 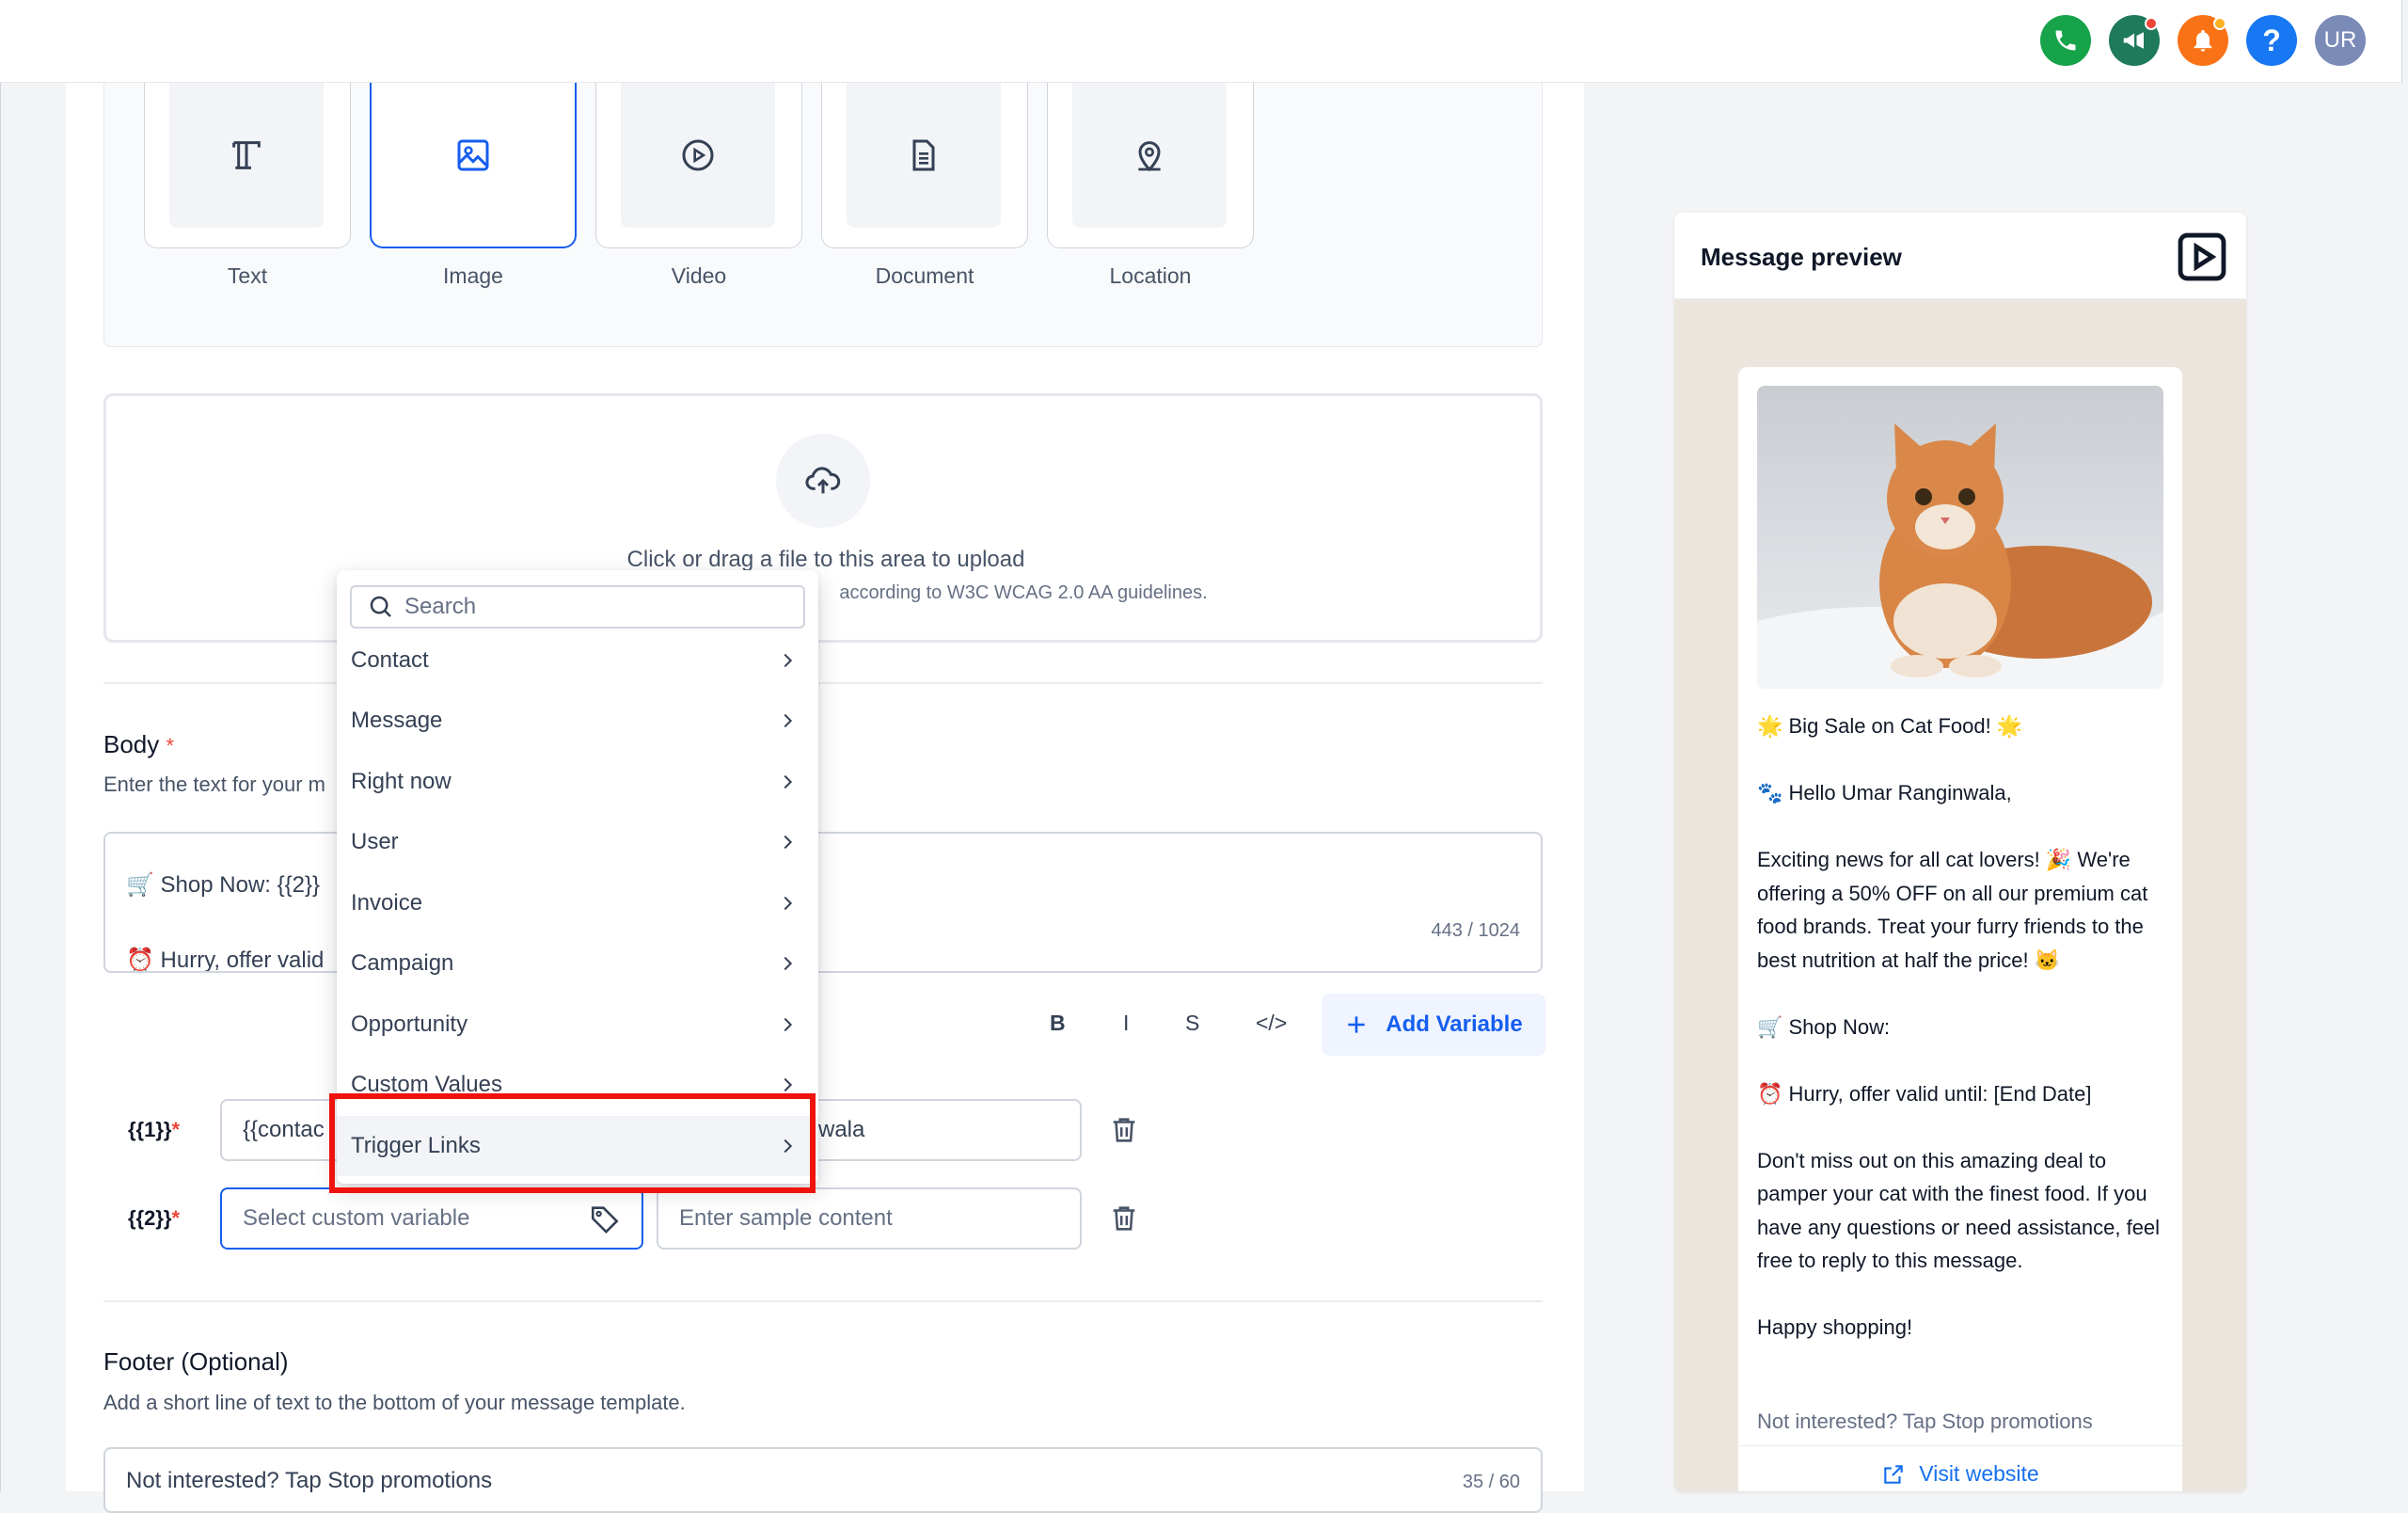 I want to click on help-icon: ?, so click(x=2272, y=40).